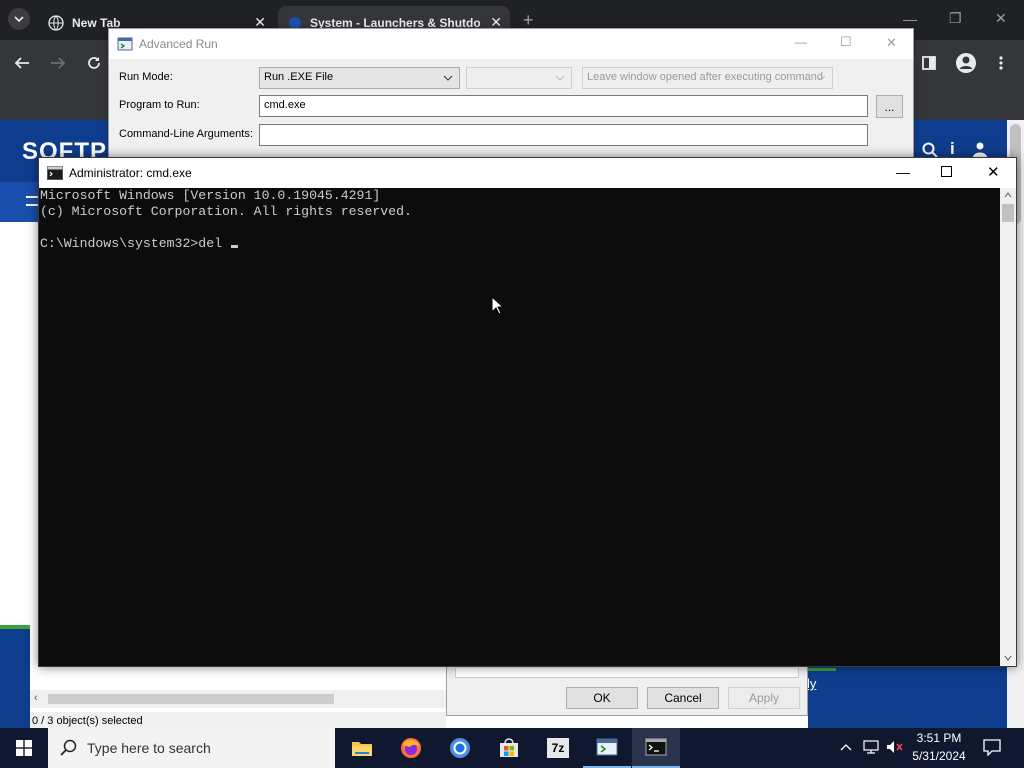  I want to click on 7zip-icon: 7z, so click(558, 748).